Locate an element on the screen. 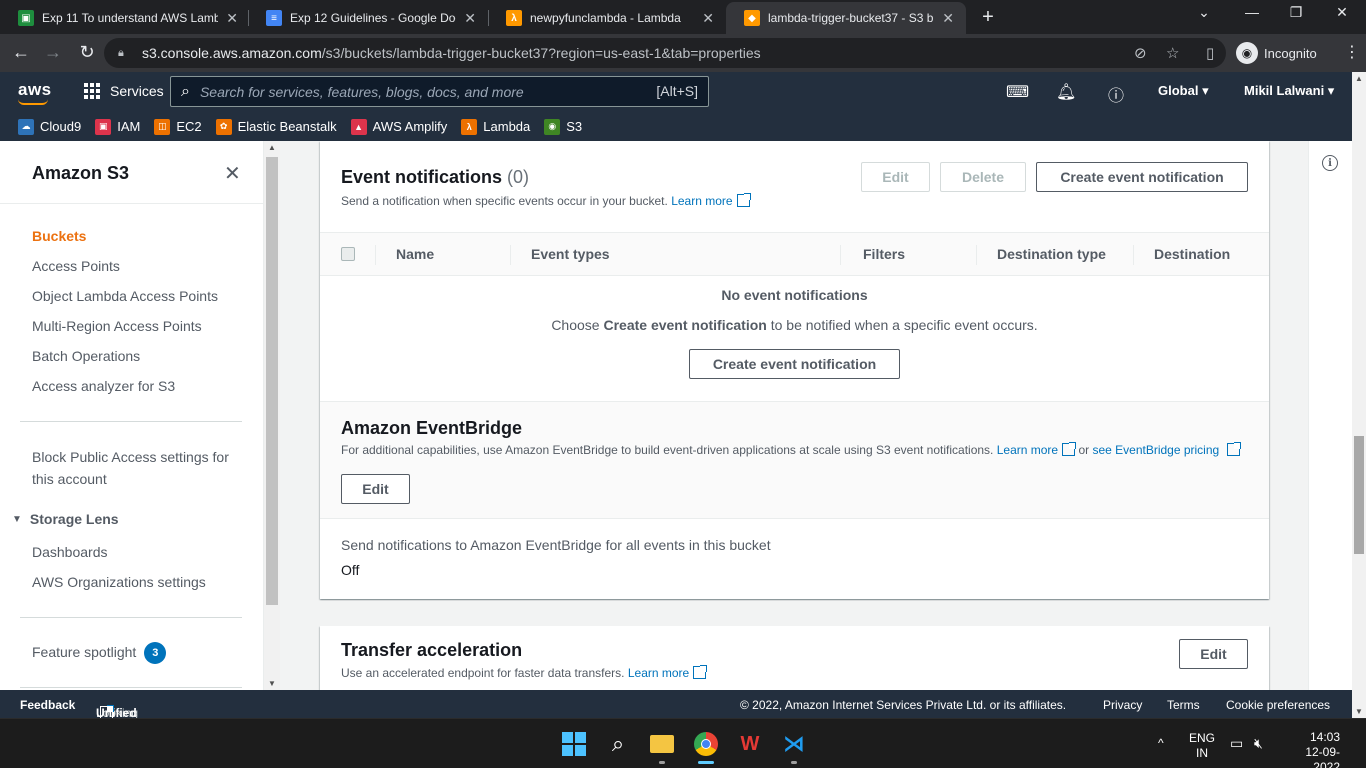 The width and height of the screenshot is (1366, 768). aws-logo: aws is located at coordinates (35, 92).